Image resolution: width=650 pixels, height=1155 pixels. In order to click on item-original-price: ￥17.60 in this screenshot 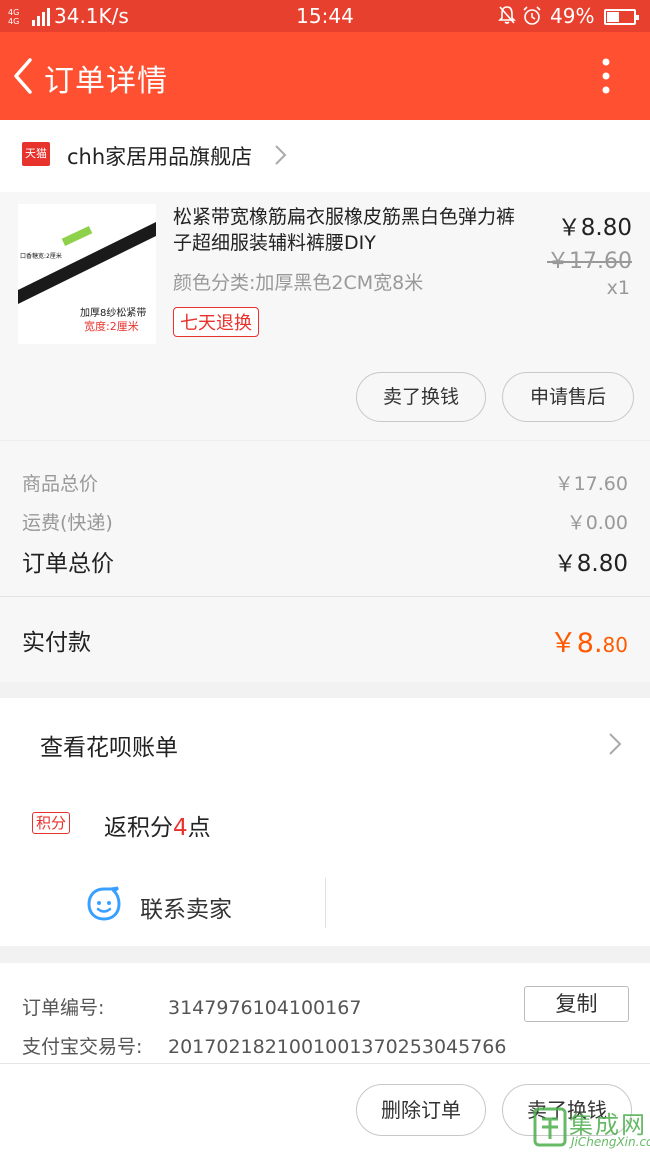, I will do `click(589, 261)`.